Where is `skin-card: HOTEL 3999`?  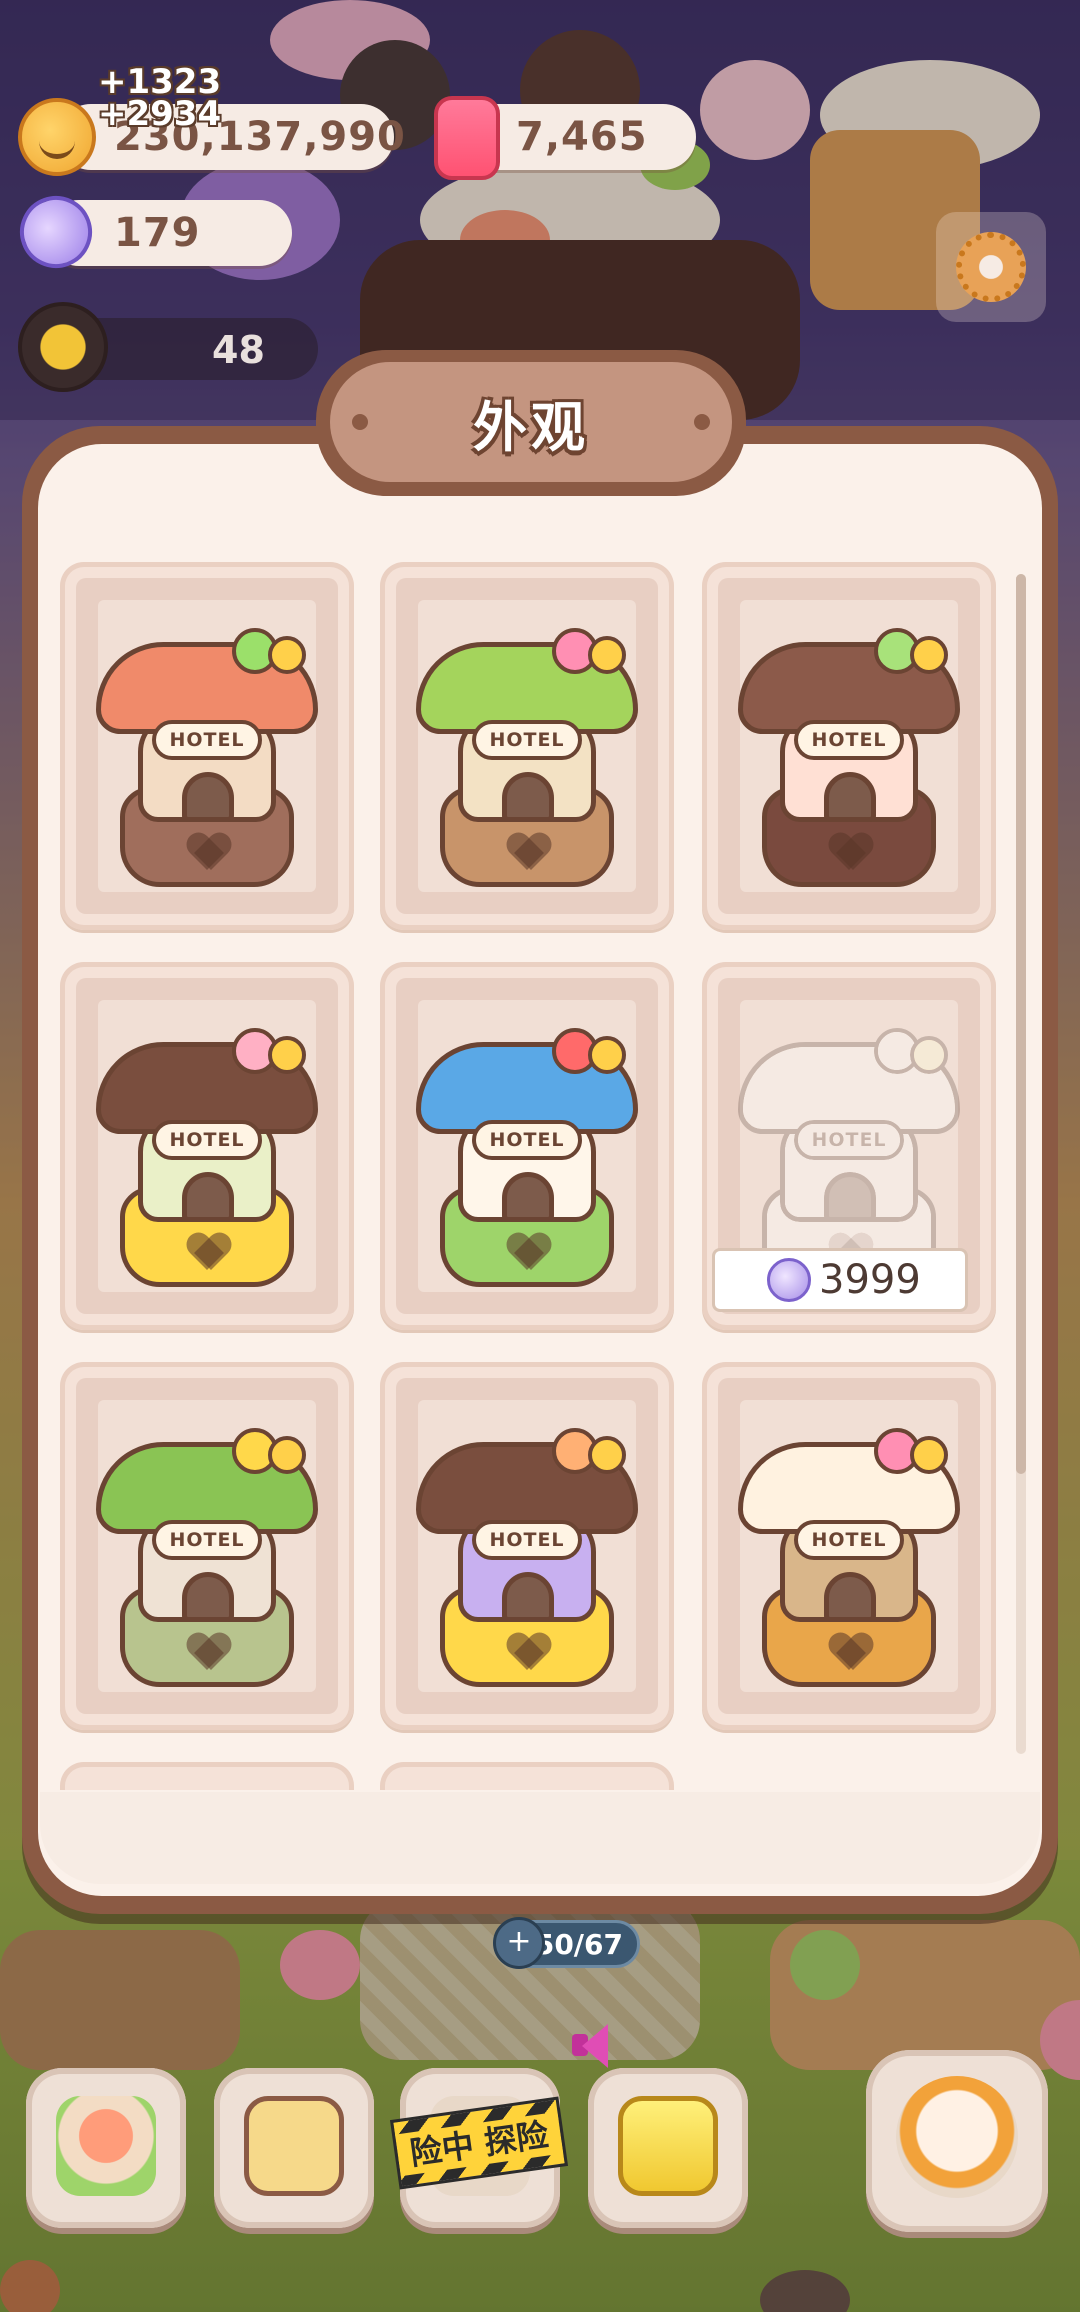
skin-card: HOTEL 3999 is located at coordinates (849, 1146).